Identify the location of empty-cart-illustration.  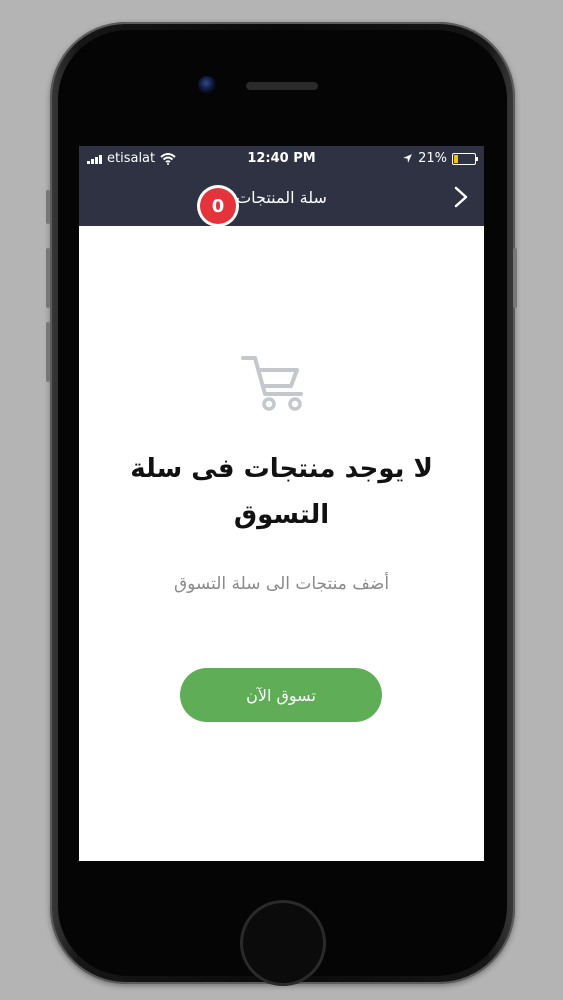
(284, 376).